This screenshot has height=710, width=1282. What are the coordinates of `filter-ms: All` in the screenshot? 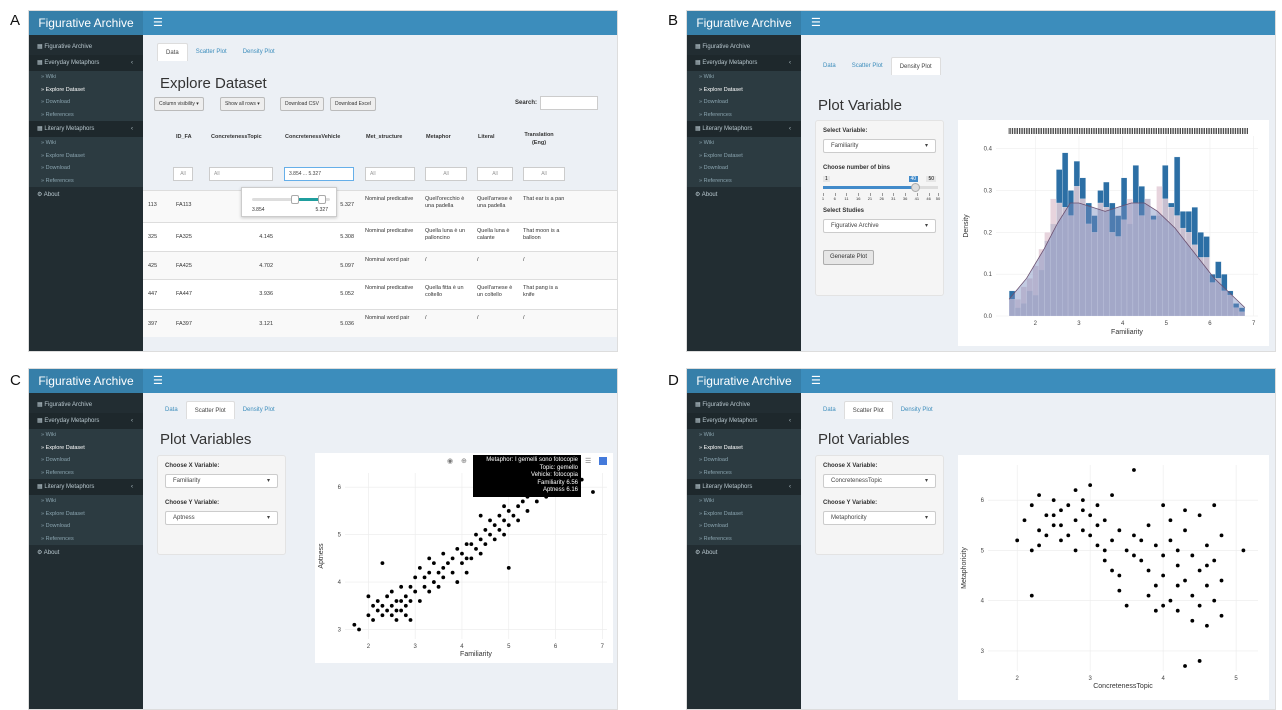 It's located at (390, 174).